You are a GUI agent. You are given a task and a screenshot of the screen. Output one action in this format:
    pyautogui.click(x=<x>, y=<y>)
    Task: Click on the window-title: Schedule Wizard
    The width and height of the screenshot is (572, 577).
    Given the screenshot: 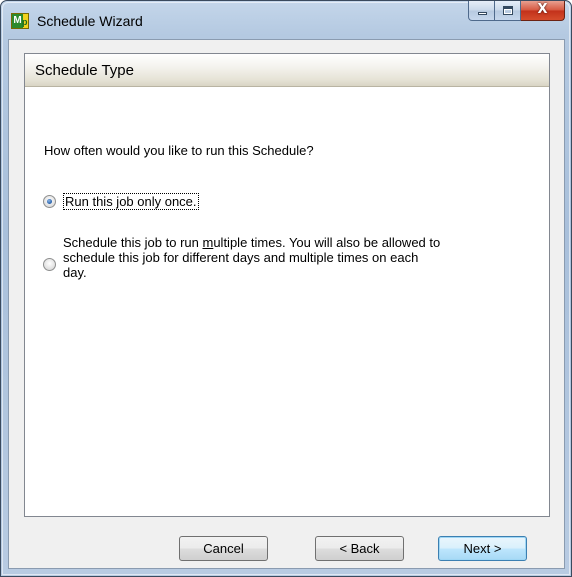 What is the action you would take?
    pyautogui.click(x=90, y=21)
    